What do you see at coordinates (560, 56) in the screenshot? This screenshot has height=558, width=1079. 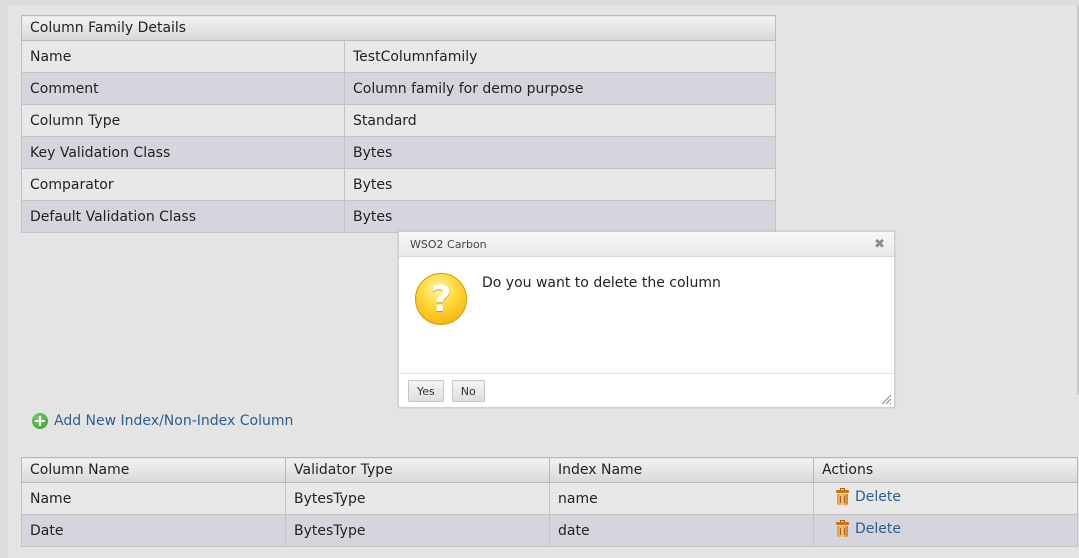 I see `details-value: TestColumnfamily` at bounding box center [560, 56].